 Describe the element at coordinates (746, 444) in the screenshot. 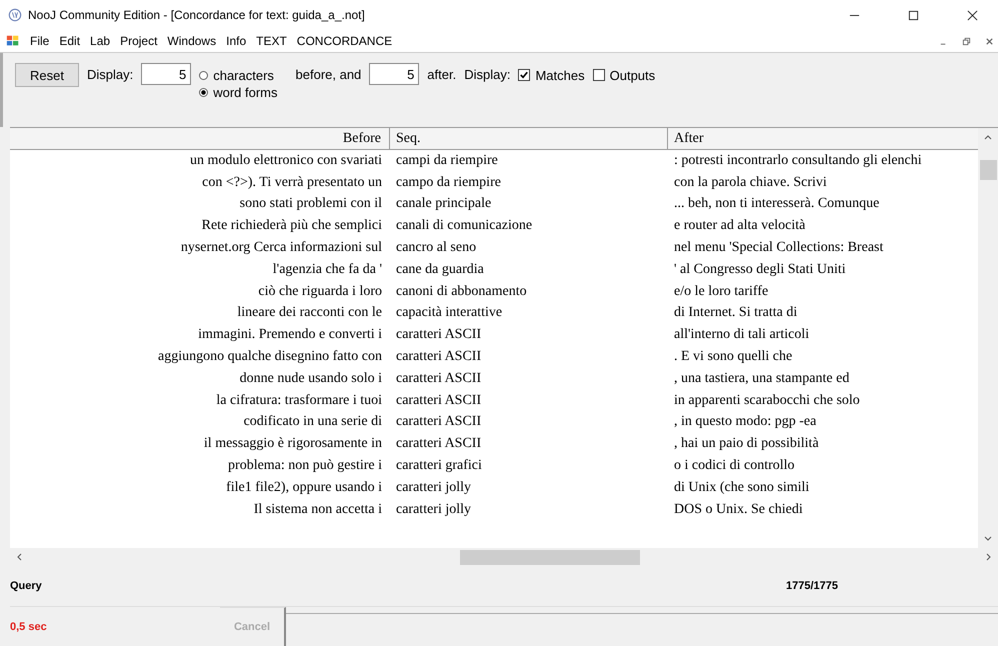

I see `table-cell-text: , hai un paio di possibilità` at that location.